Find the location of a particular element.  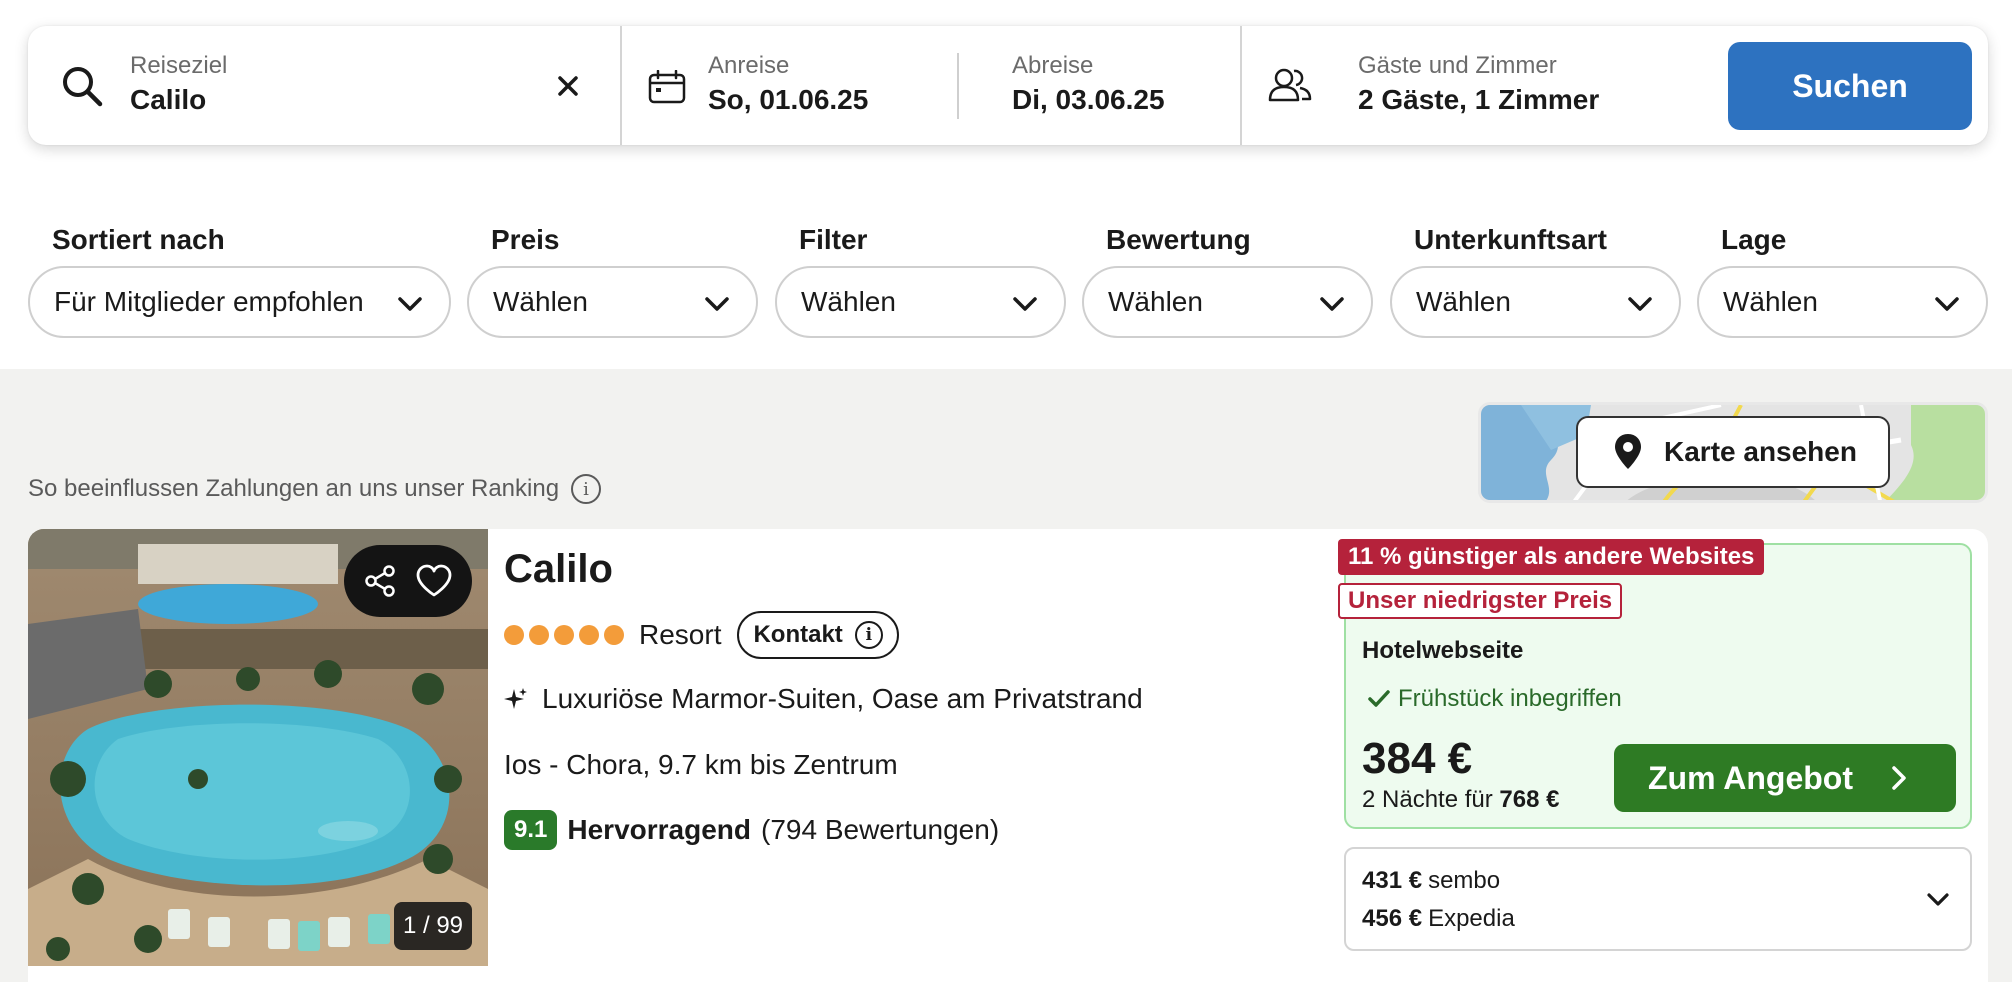

checkin-value: So, 01.06.25 is located at coordinates (788, 99).